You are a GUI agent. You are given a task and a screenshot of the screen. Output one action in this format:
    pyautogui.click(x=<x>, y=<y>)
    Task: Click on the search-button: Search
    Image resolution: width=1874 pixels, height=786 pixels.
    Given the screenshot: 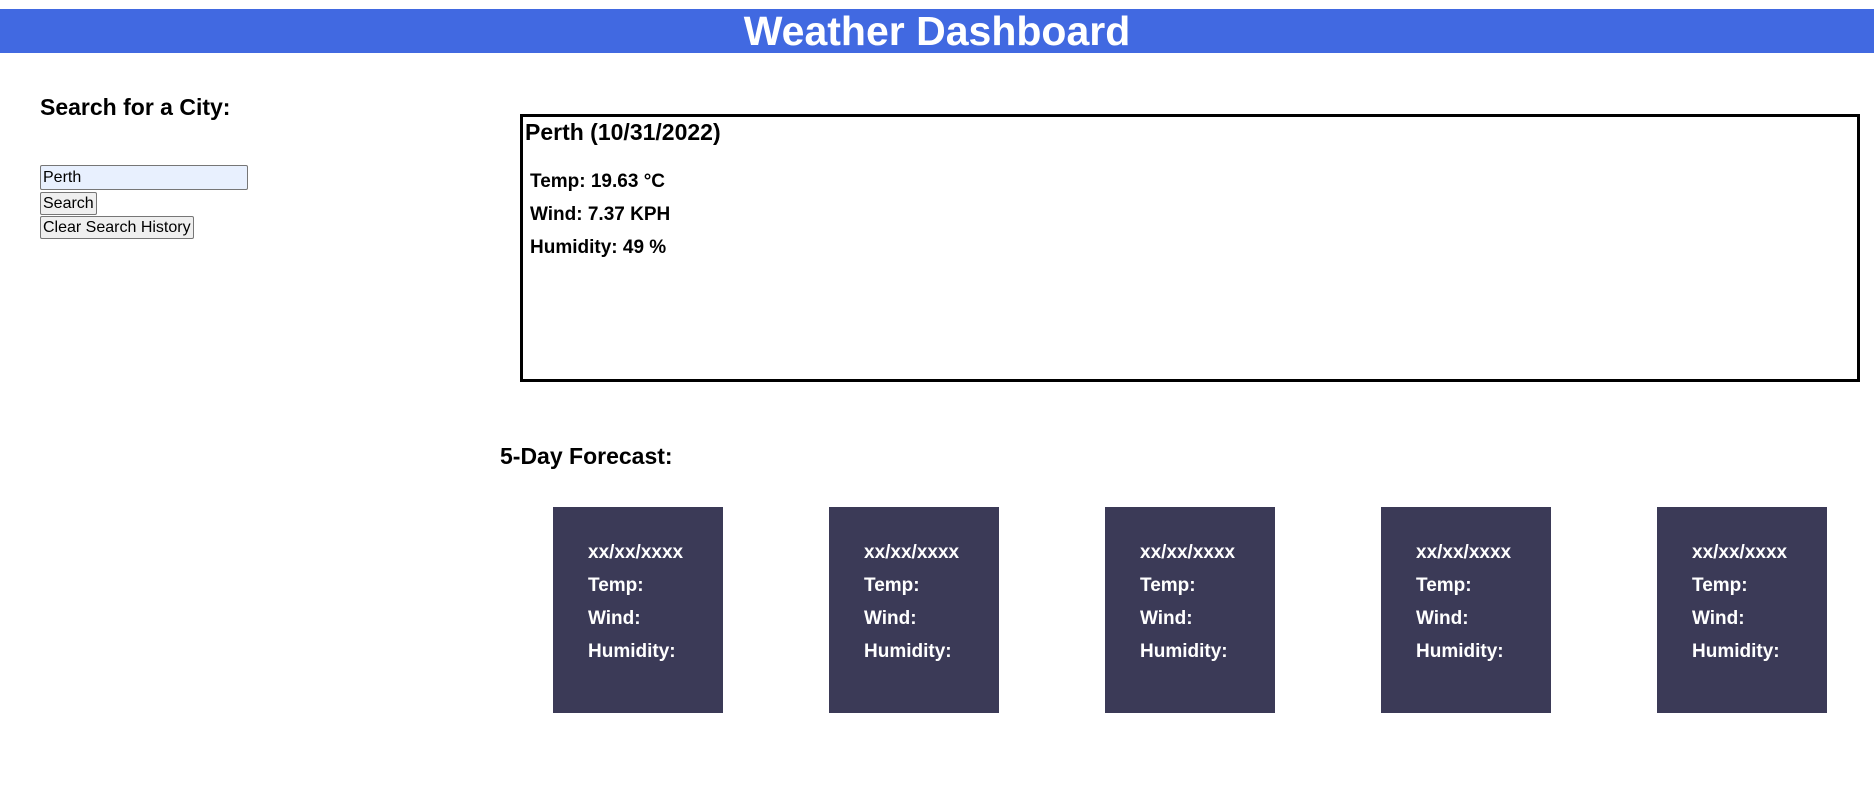 What is the action you would take?
    pyautogui.click(x=68, y=203)
    